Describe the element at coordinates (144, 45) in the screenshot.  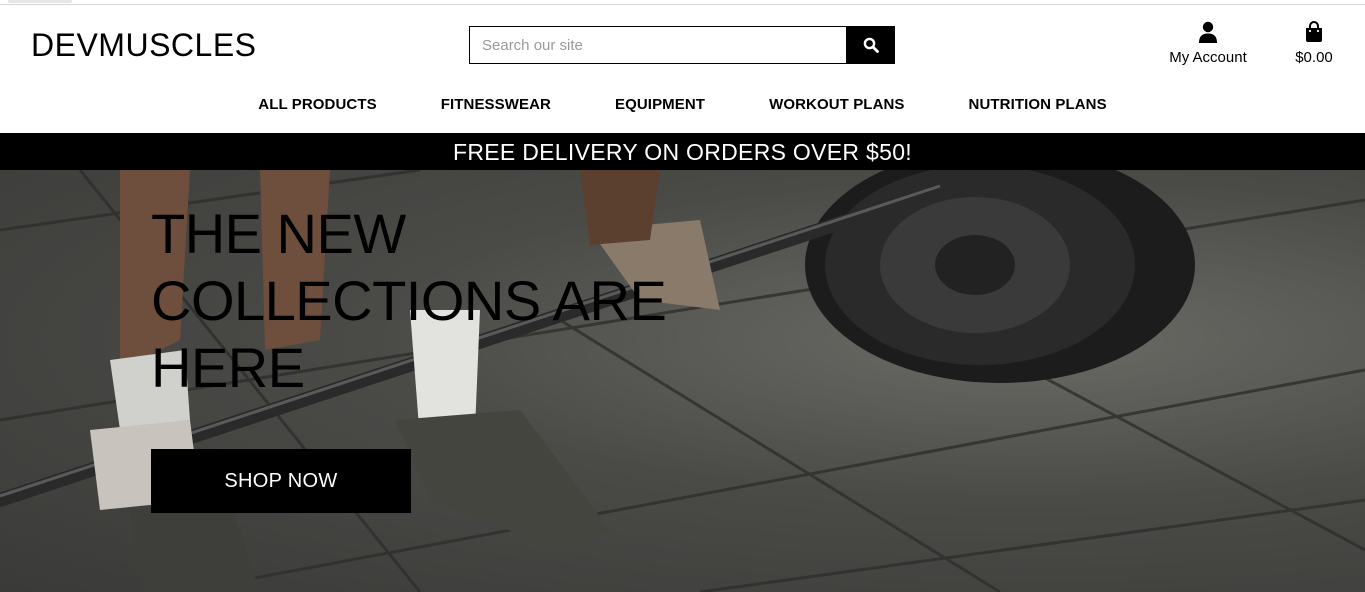
I see `site-logo: DEVMUSCLES` at that location.